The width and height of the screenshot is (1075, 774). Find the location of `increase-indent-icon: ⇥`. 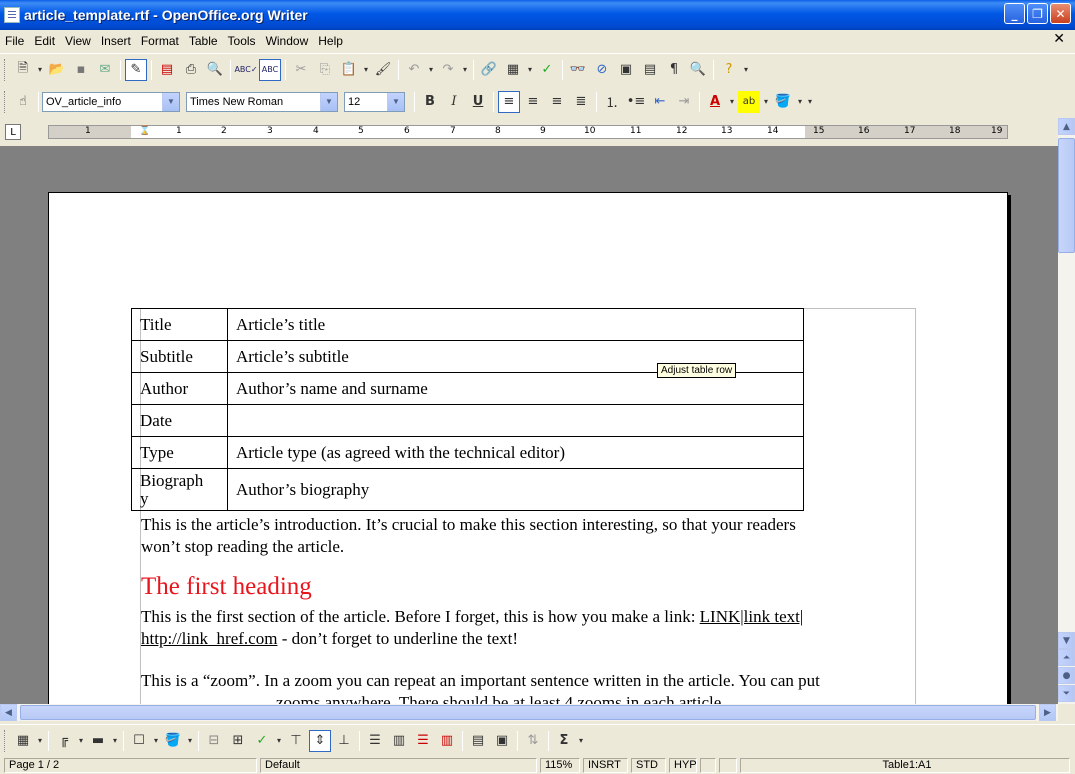

increase-indent-icon: ⇥ is located at coordinates (684, 102).